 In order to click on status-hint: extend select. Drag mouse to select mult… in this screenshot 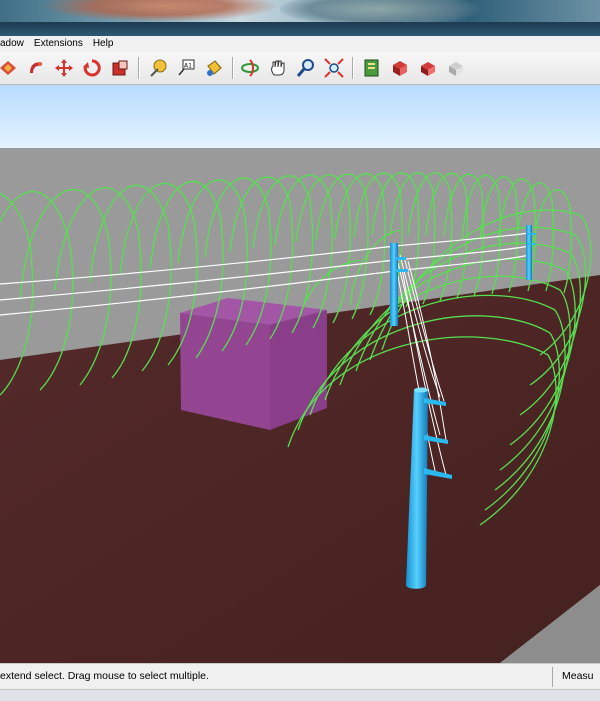, I will do `click(104, 676)`.